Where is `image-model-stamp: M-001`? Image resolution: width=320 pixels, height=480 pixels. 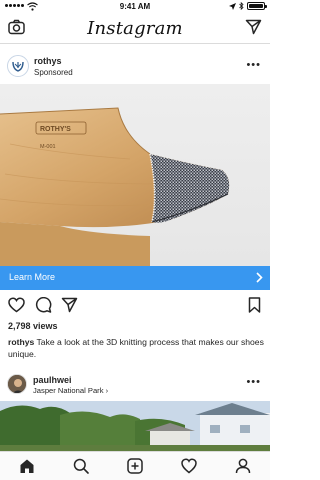 image-model-stamp: M-001 is located at coordinates (48, 147).